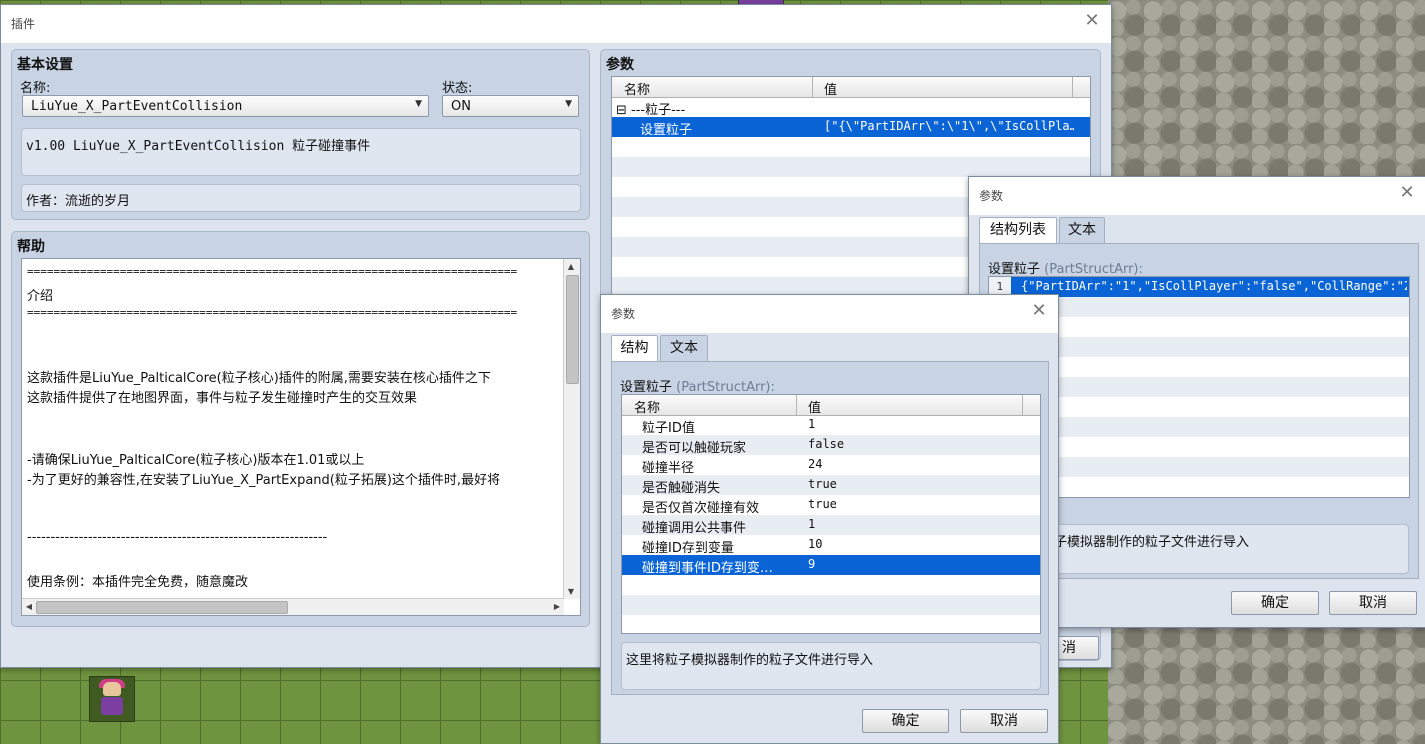 The height and width of the screenshot is (744, 1425). I want to click on struct-field-name: 是否触碰消失, so click(681, 488).